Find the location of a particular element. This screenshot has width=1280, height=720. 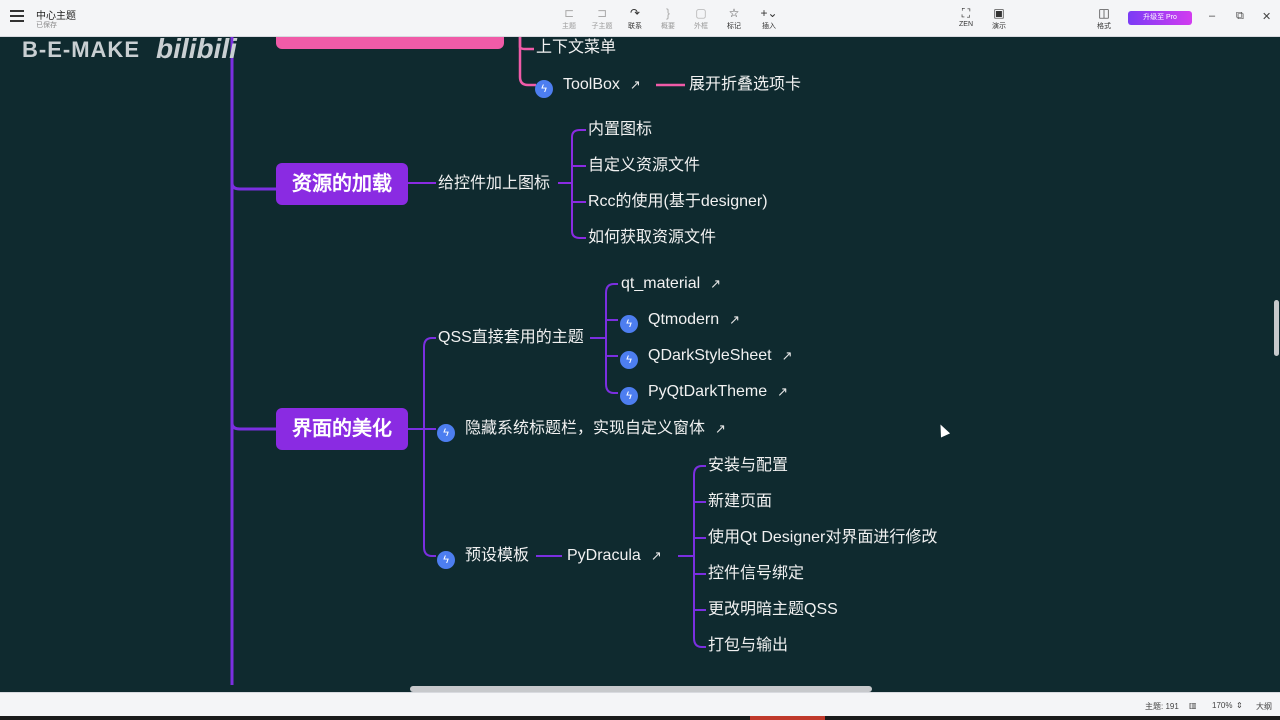

boundary-icon: ▢ is located at coordinates (701, 13).